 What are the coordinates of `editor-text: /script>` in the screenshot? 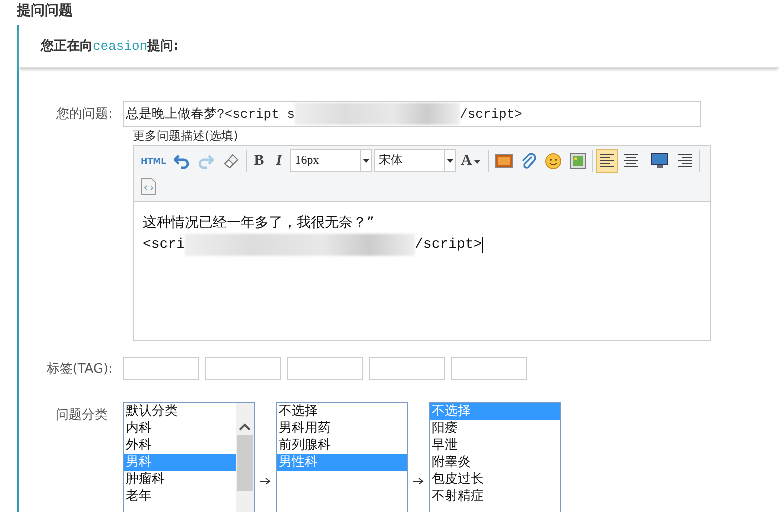 It's located at (448, 245).